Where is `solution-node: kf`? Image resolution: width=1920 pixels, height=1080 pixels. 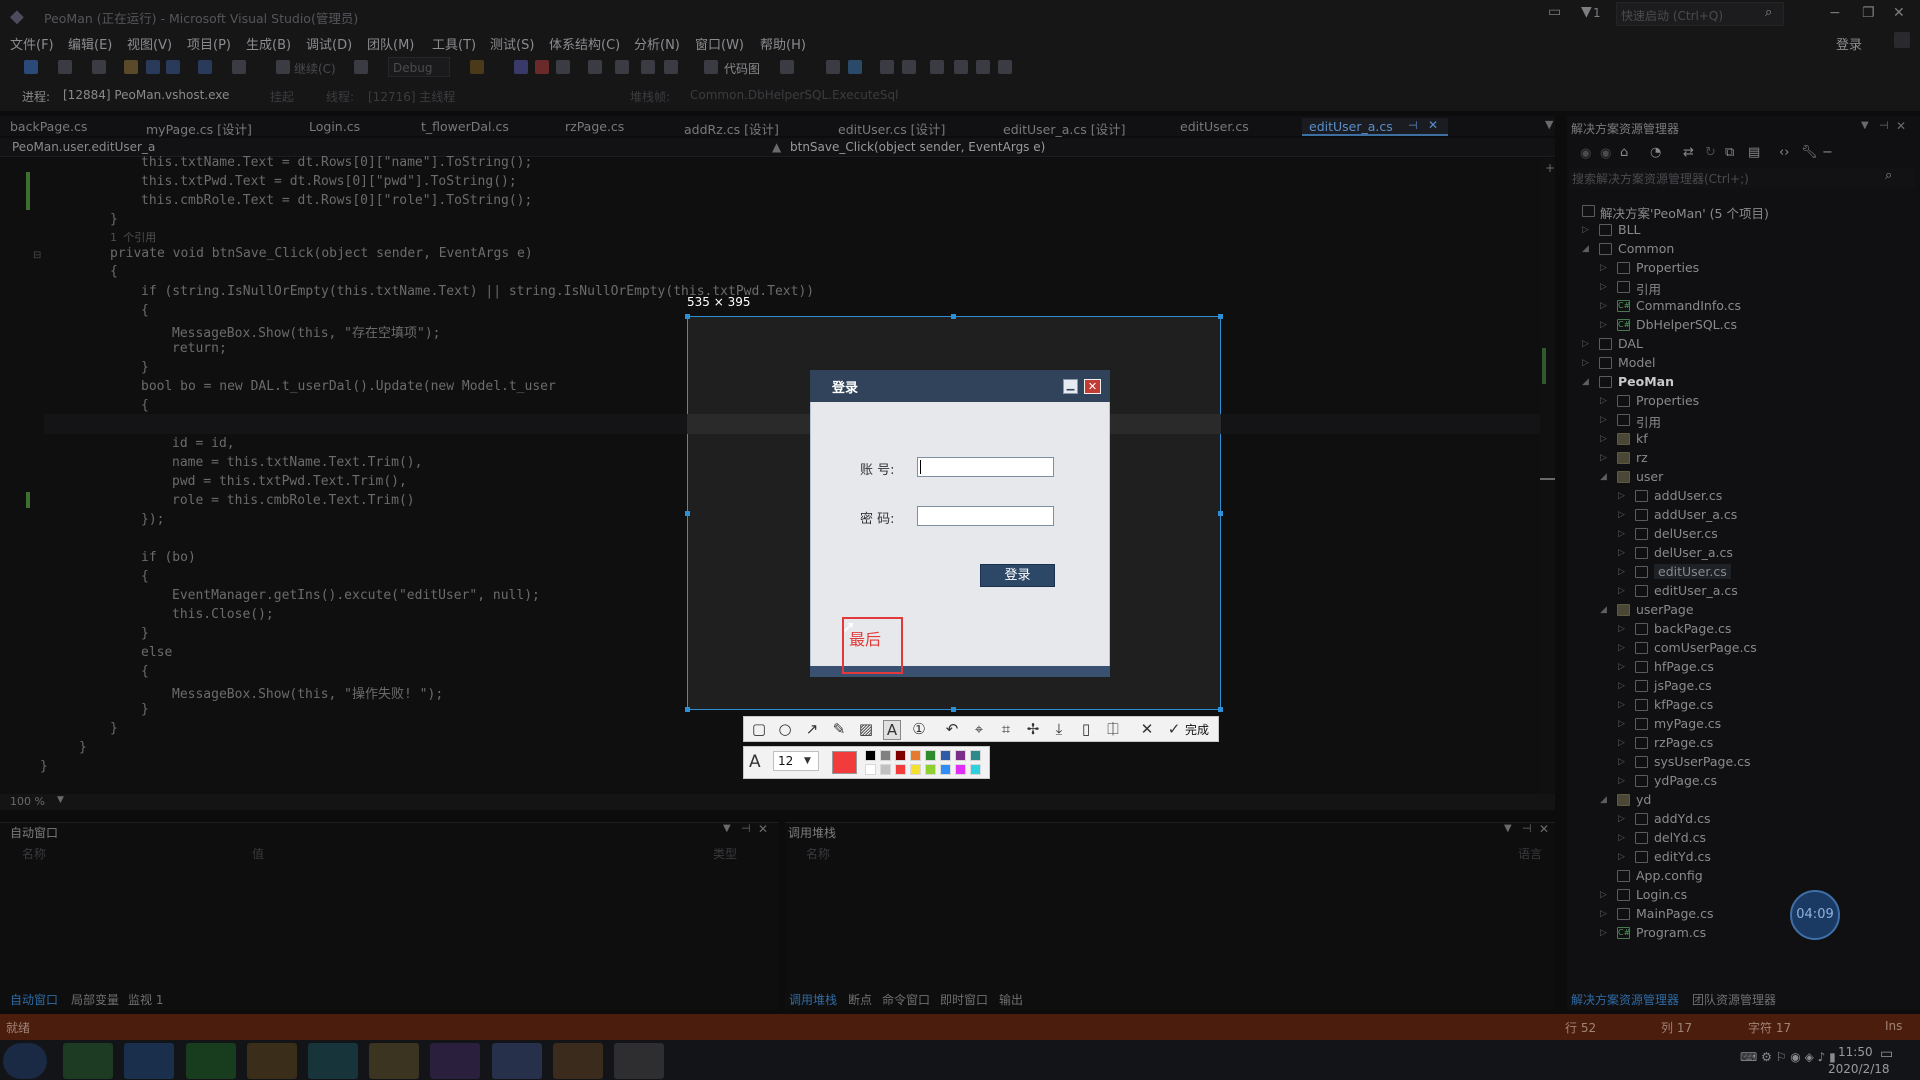 solution-node: kf is located at coordinates (1642, 438).